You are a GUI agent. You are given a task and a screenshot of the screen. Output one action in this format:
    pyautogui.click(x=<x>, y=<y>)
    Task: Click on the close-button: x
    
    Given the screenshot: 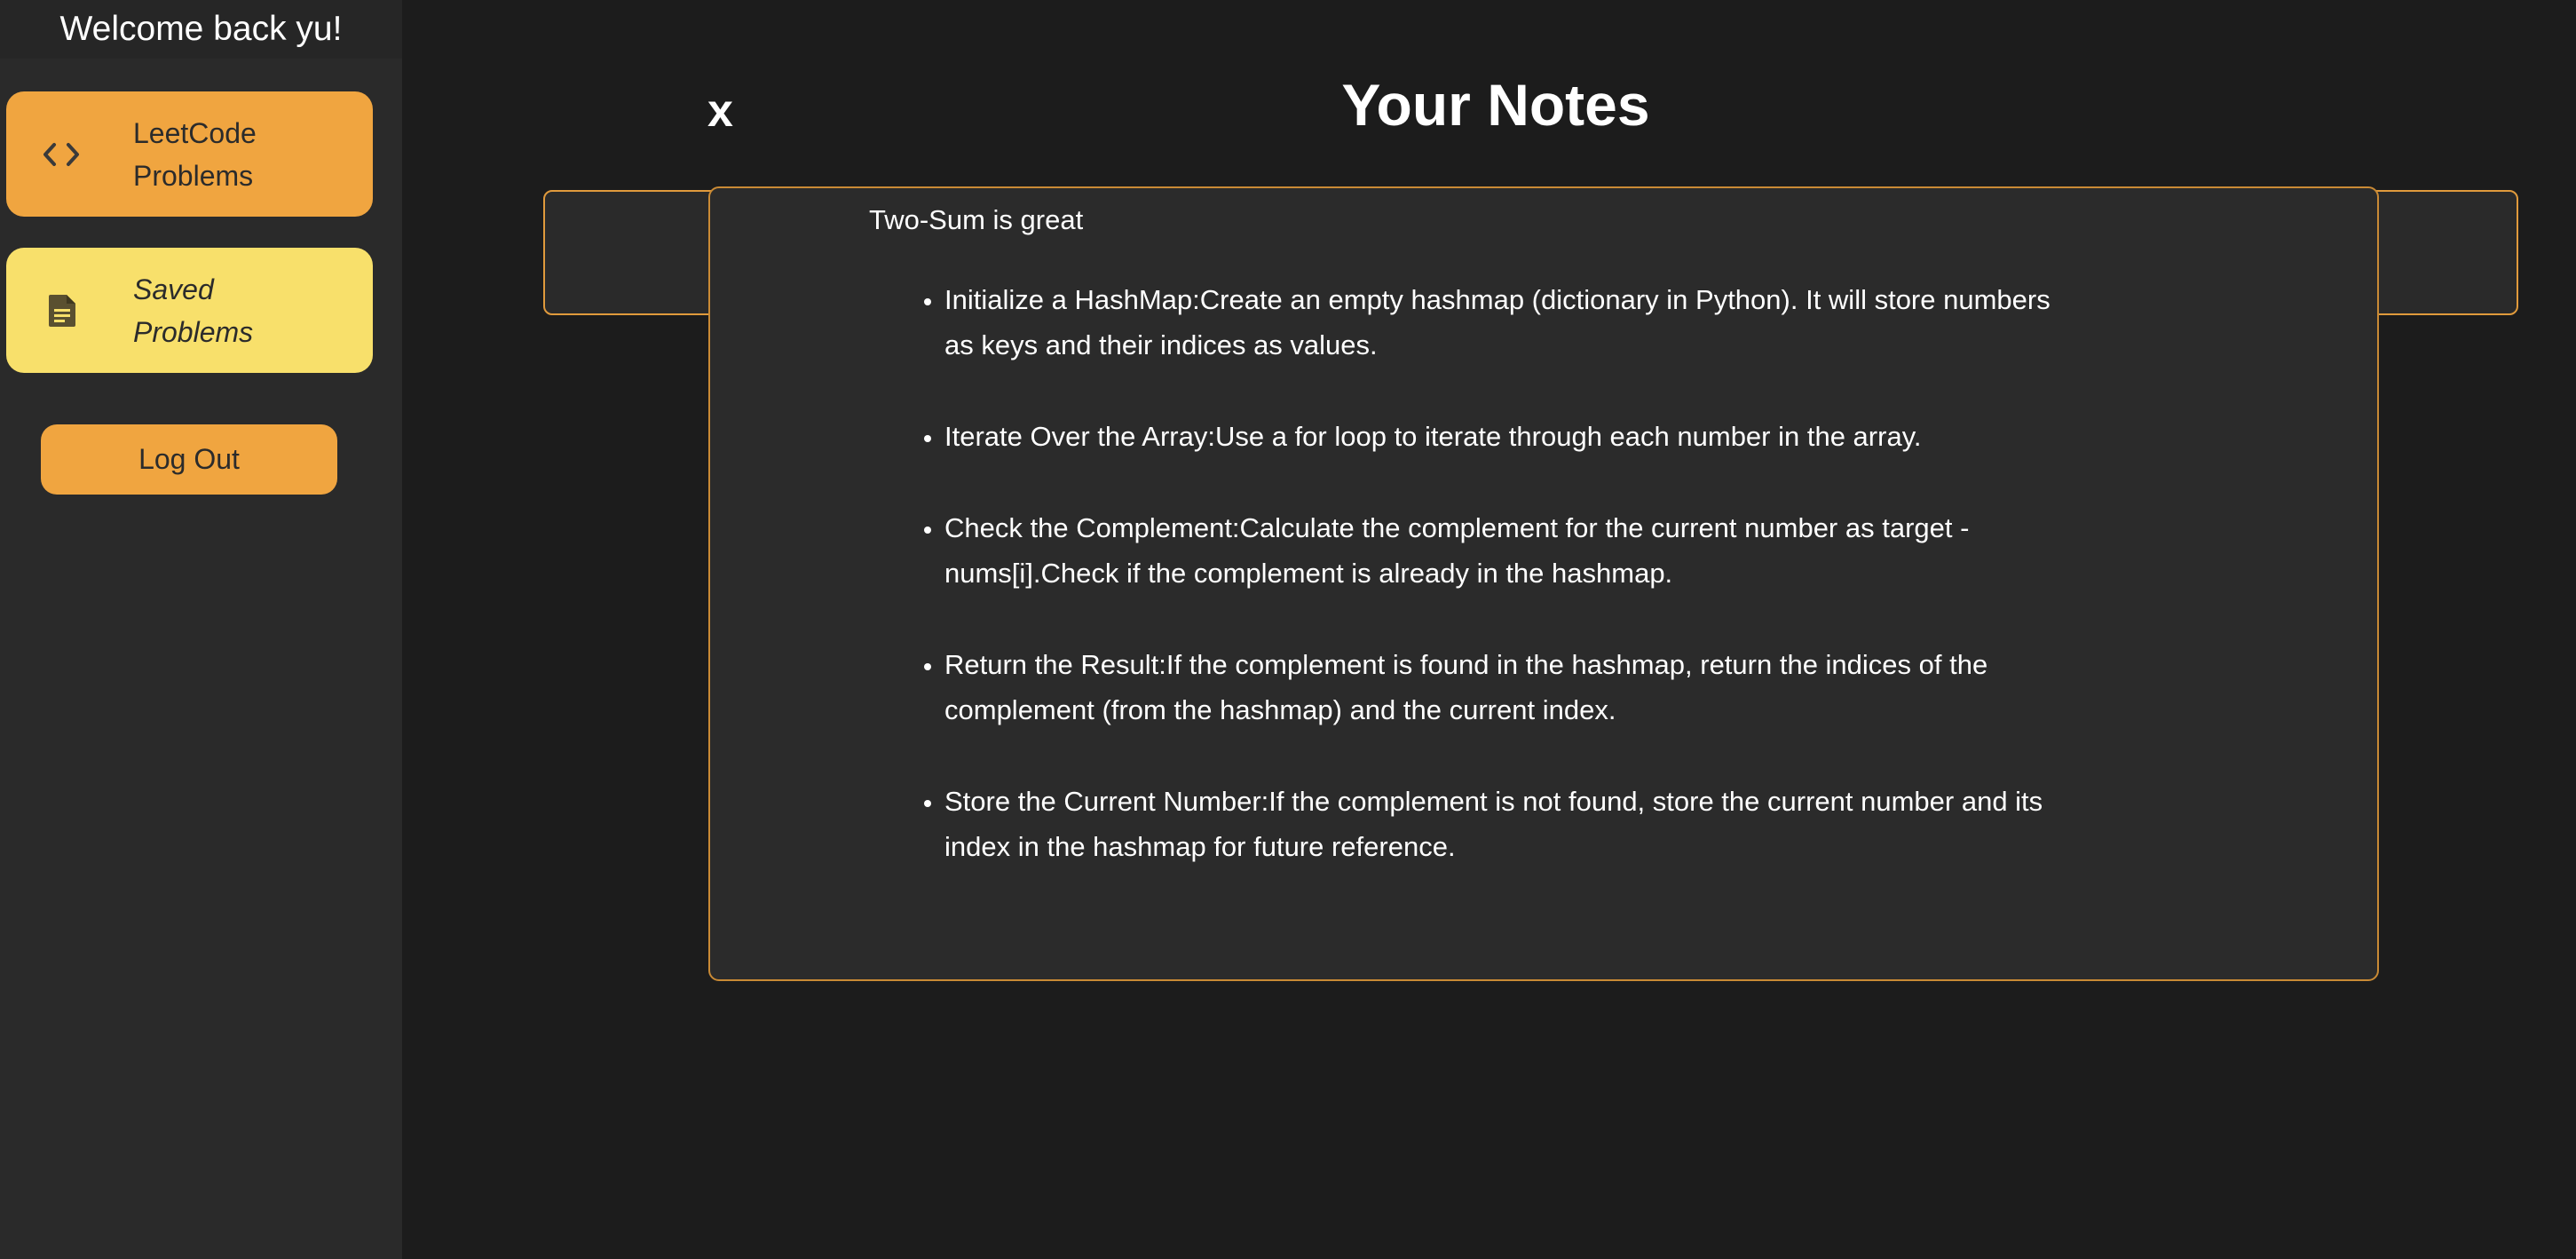 What is the action you would take?
    pyautogui.click(x=720, y=111)
    